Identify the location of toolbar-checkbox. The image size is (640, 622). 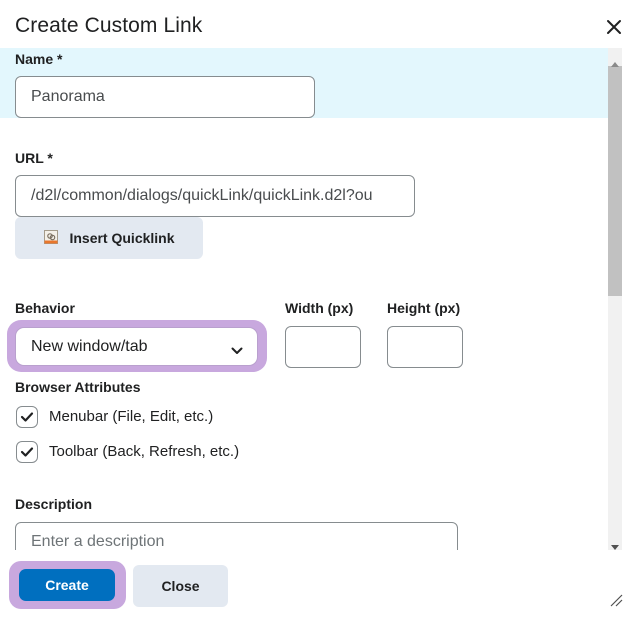
(27, 452).